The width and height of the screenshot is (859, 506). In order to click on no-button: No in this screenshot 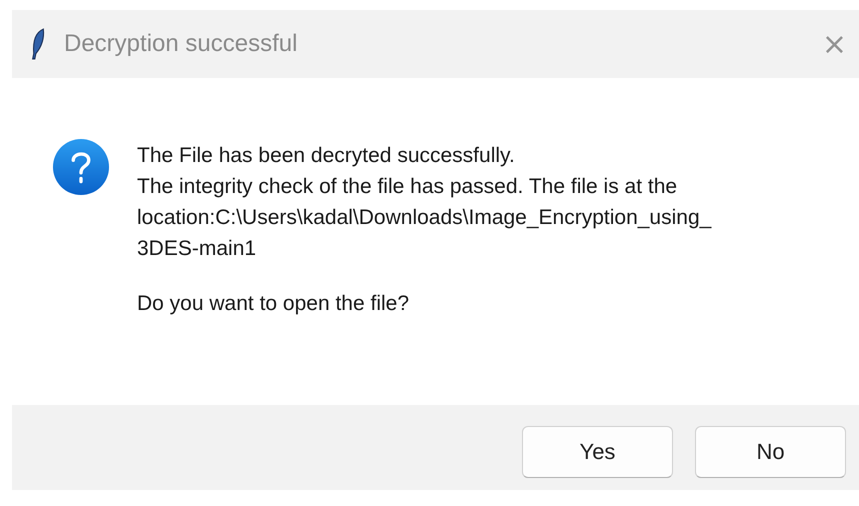, I will do `click(770, 452)`.